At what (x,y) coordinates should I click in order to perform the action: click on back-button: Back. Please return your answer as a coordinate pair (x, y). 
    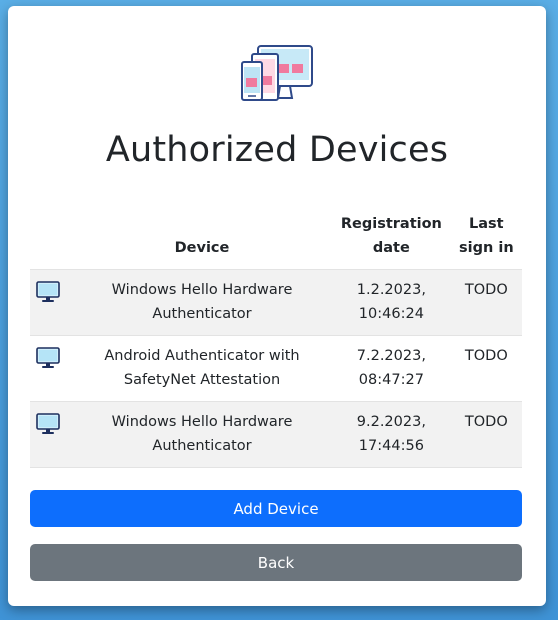
    Looking at the image, I should click on (276, 562).